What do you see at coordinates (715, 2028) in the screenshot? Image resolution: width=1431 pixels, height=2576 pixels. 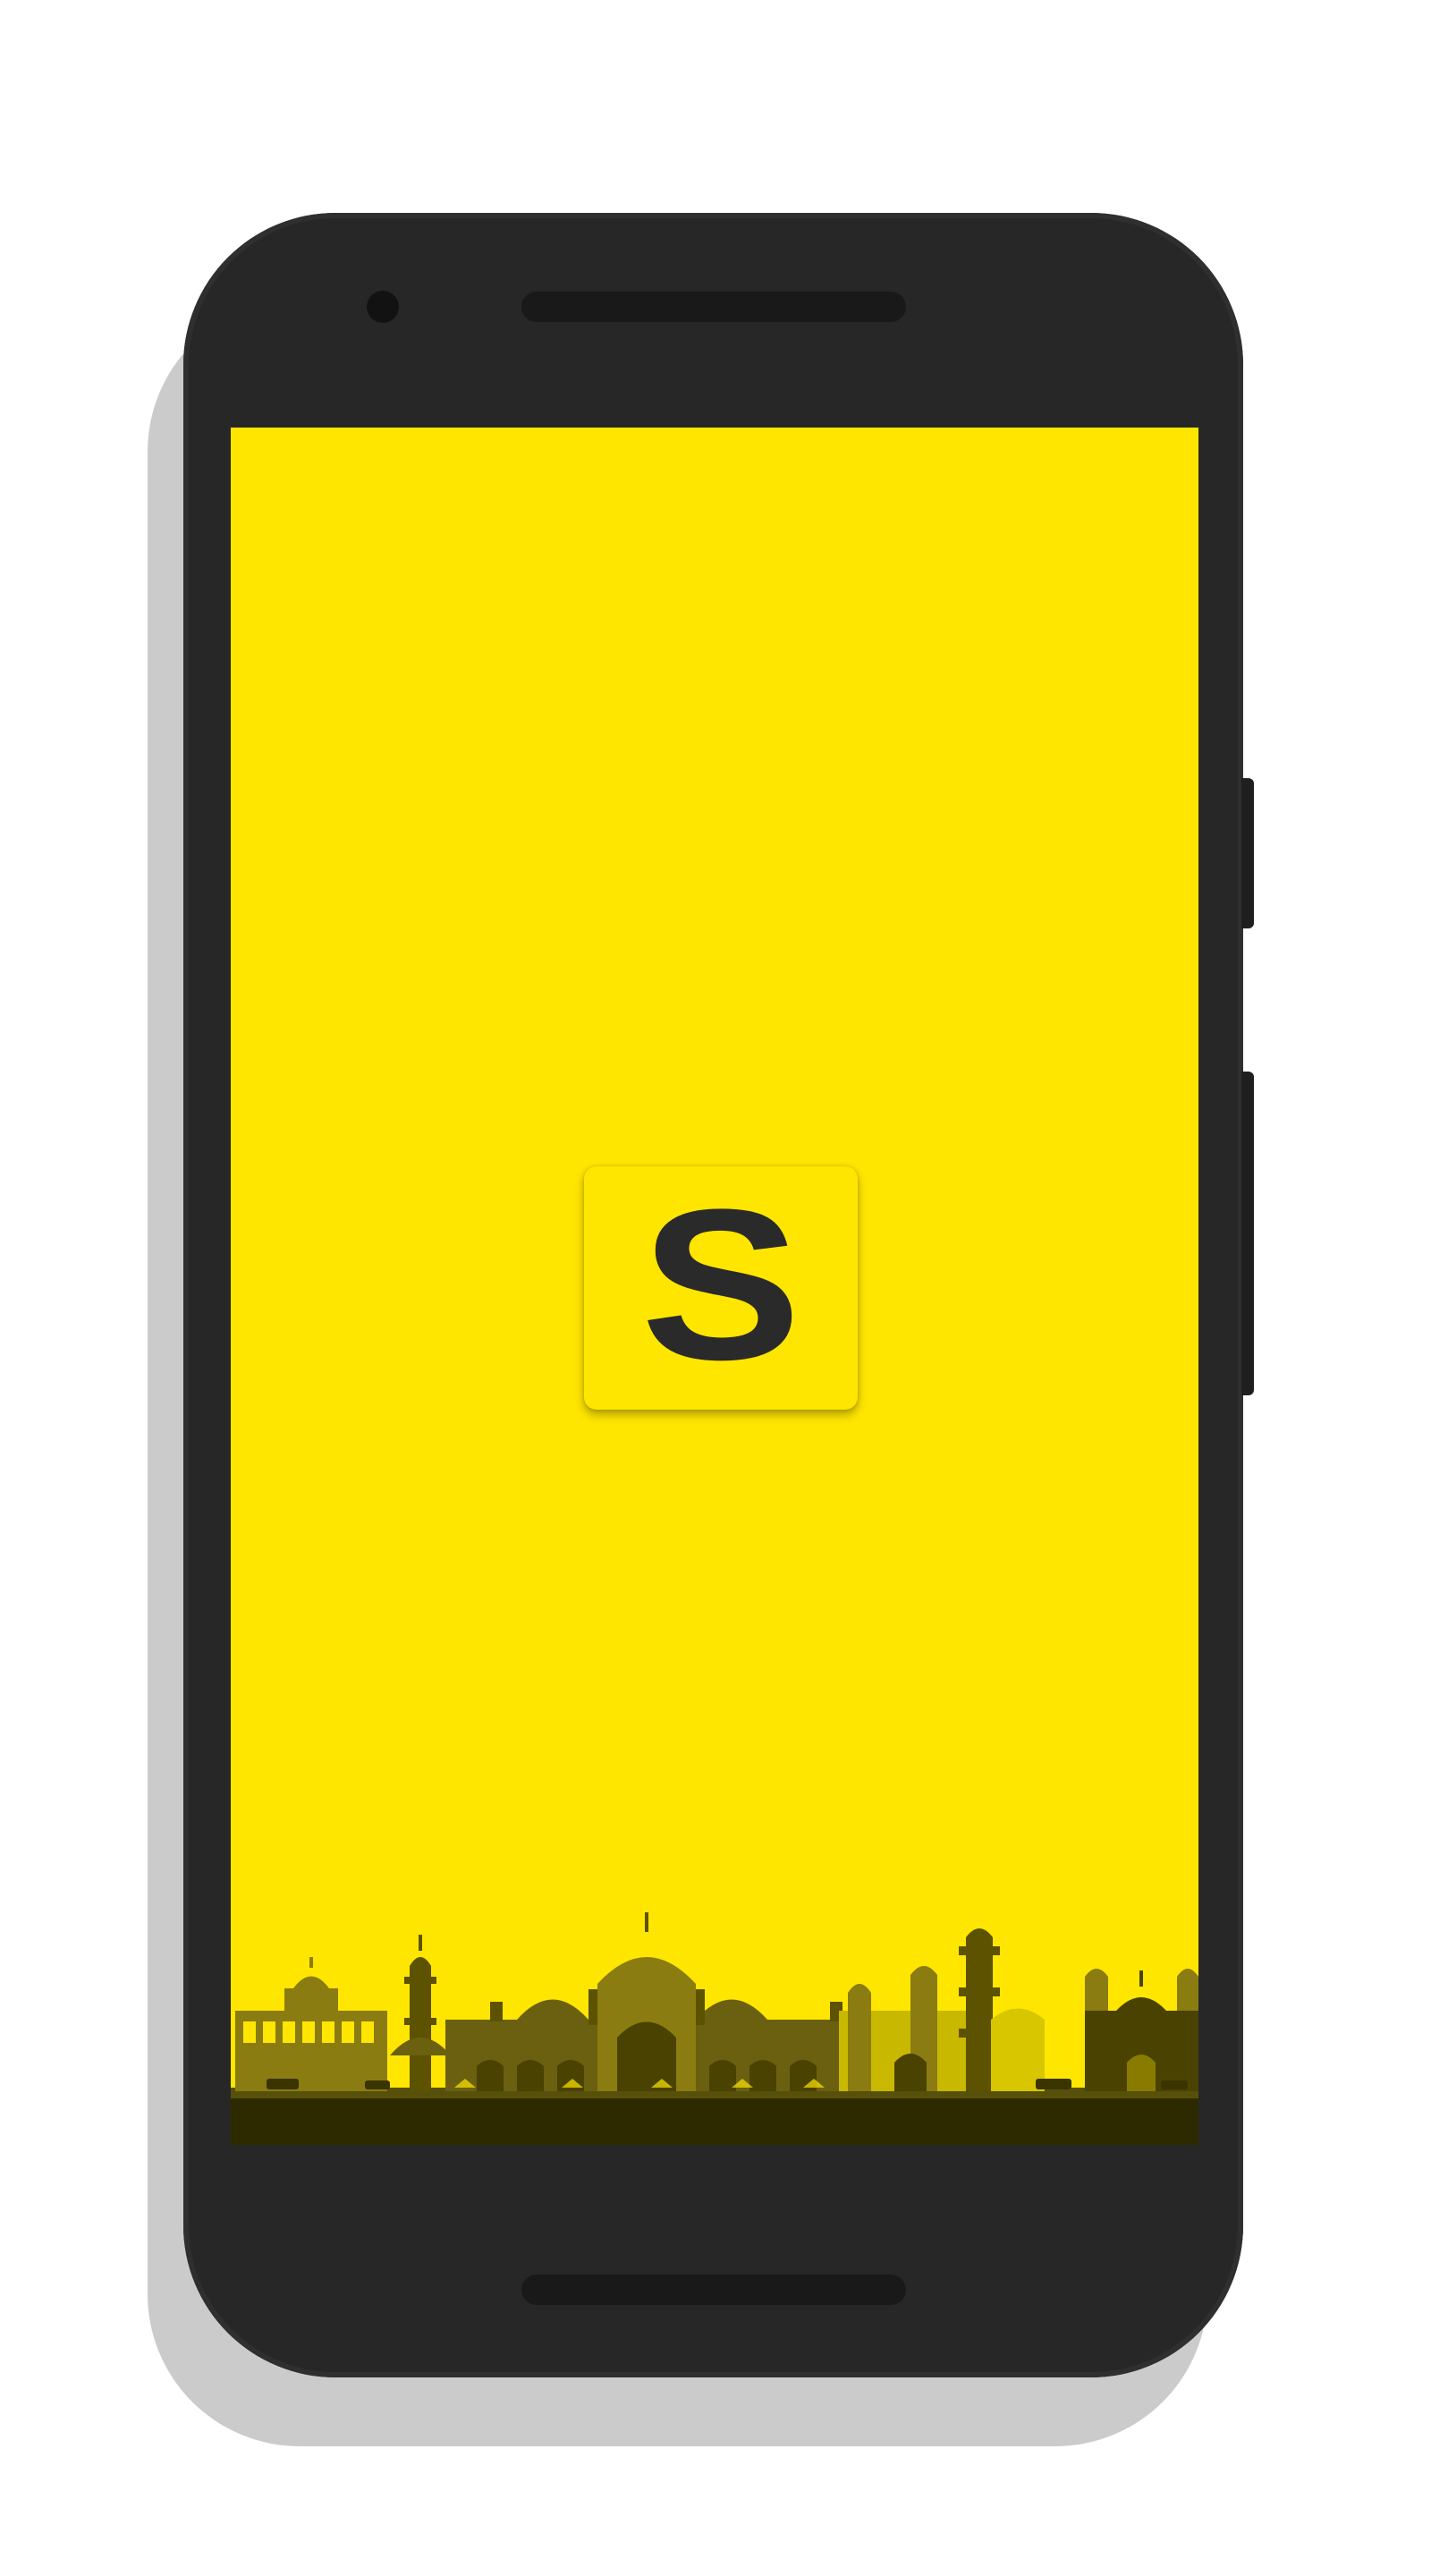 I see `city-skyline-illustration` at bounding box center [715, 2028].